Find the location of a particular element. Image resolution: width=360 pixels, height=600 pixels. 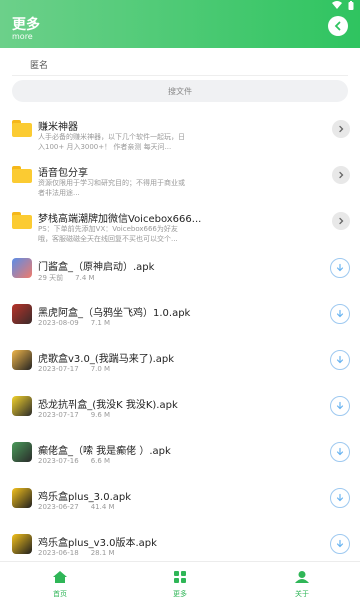

apk-item: 癫佬盒_（嗦 我是癫佬 ）.apk 2023-07-16 6.6 M is located at coordinates (180, 459).